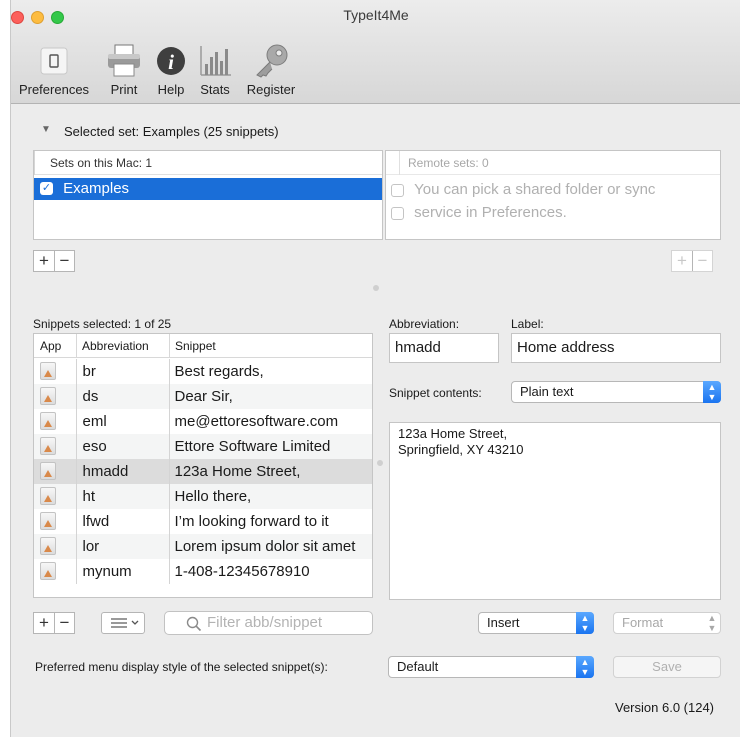  Describe the element at coordinates (665, 707) in the screenshot. I see `version-text: Version 6.0 (124)` at that location.